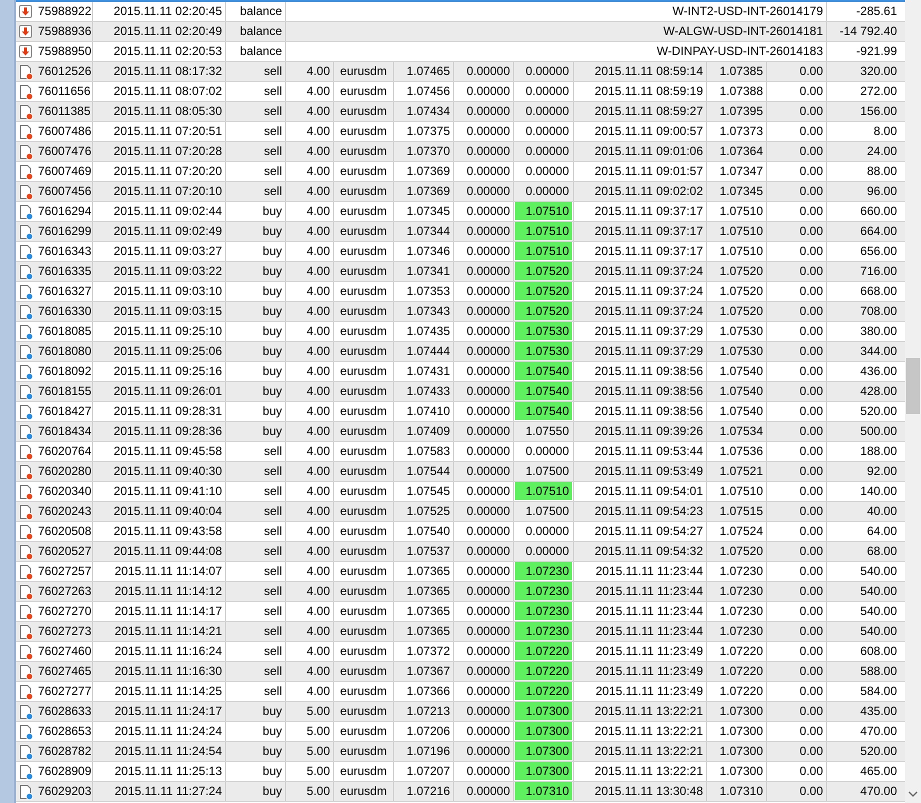  Describe the element at coordinates (460, 652) in the screenshot. I see `table-row: 76027460 2015.11.11 11:16:24 sell 4.00 eurusdm 1.07372 0.00000 1.07220 2015.11.11 11:23:49 1.07220 0.00 608.00` at that location.